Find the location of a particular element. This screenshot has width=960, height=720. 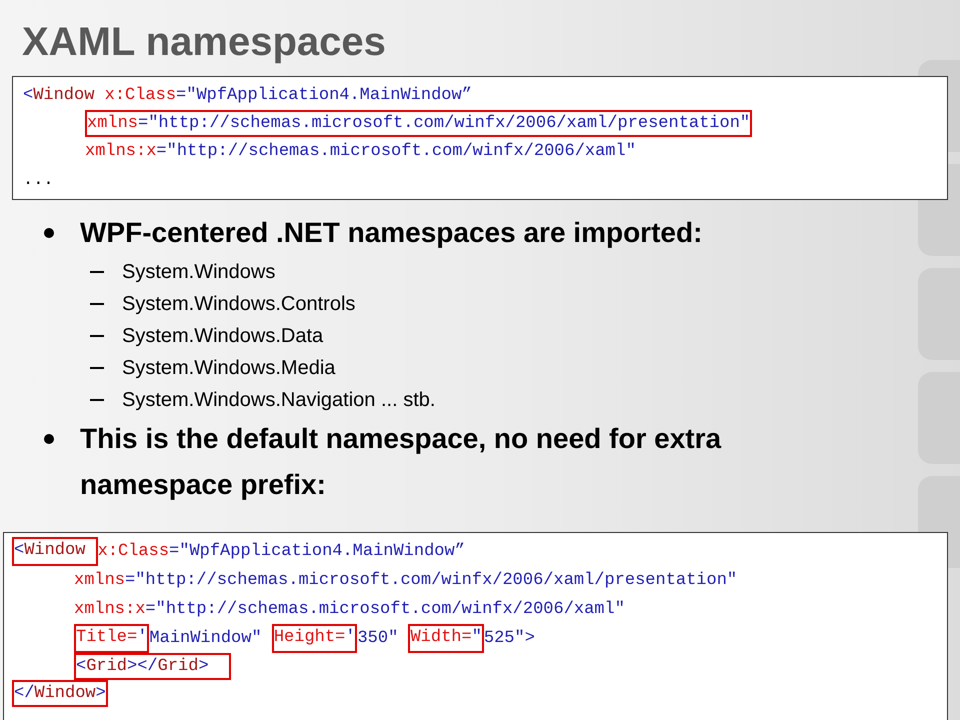

slide-title: XAML namespaces is located at coordinates (204, 42).